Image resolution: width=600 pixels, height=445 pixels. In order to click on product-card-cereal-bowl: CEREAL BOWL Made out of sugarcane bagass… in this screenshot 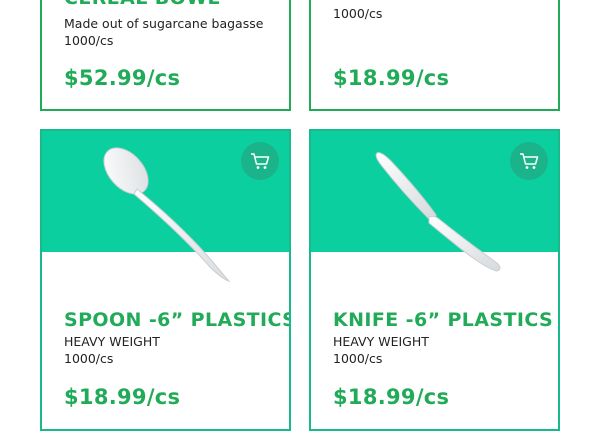, I will do `click(165, 55)`.